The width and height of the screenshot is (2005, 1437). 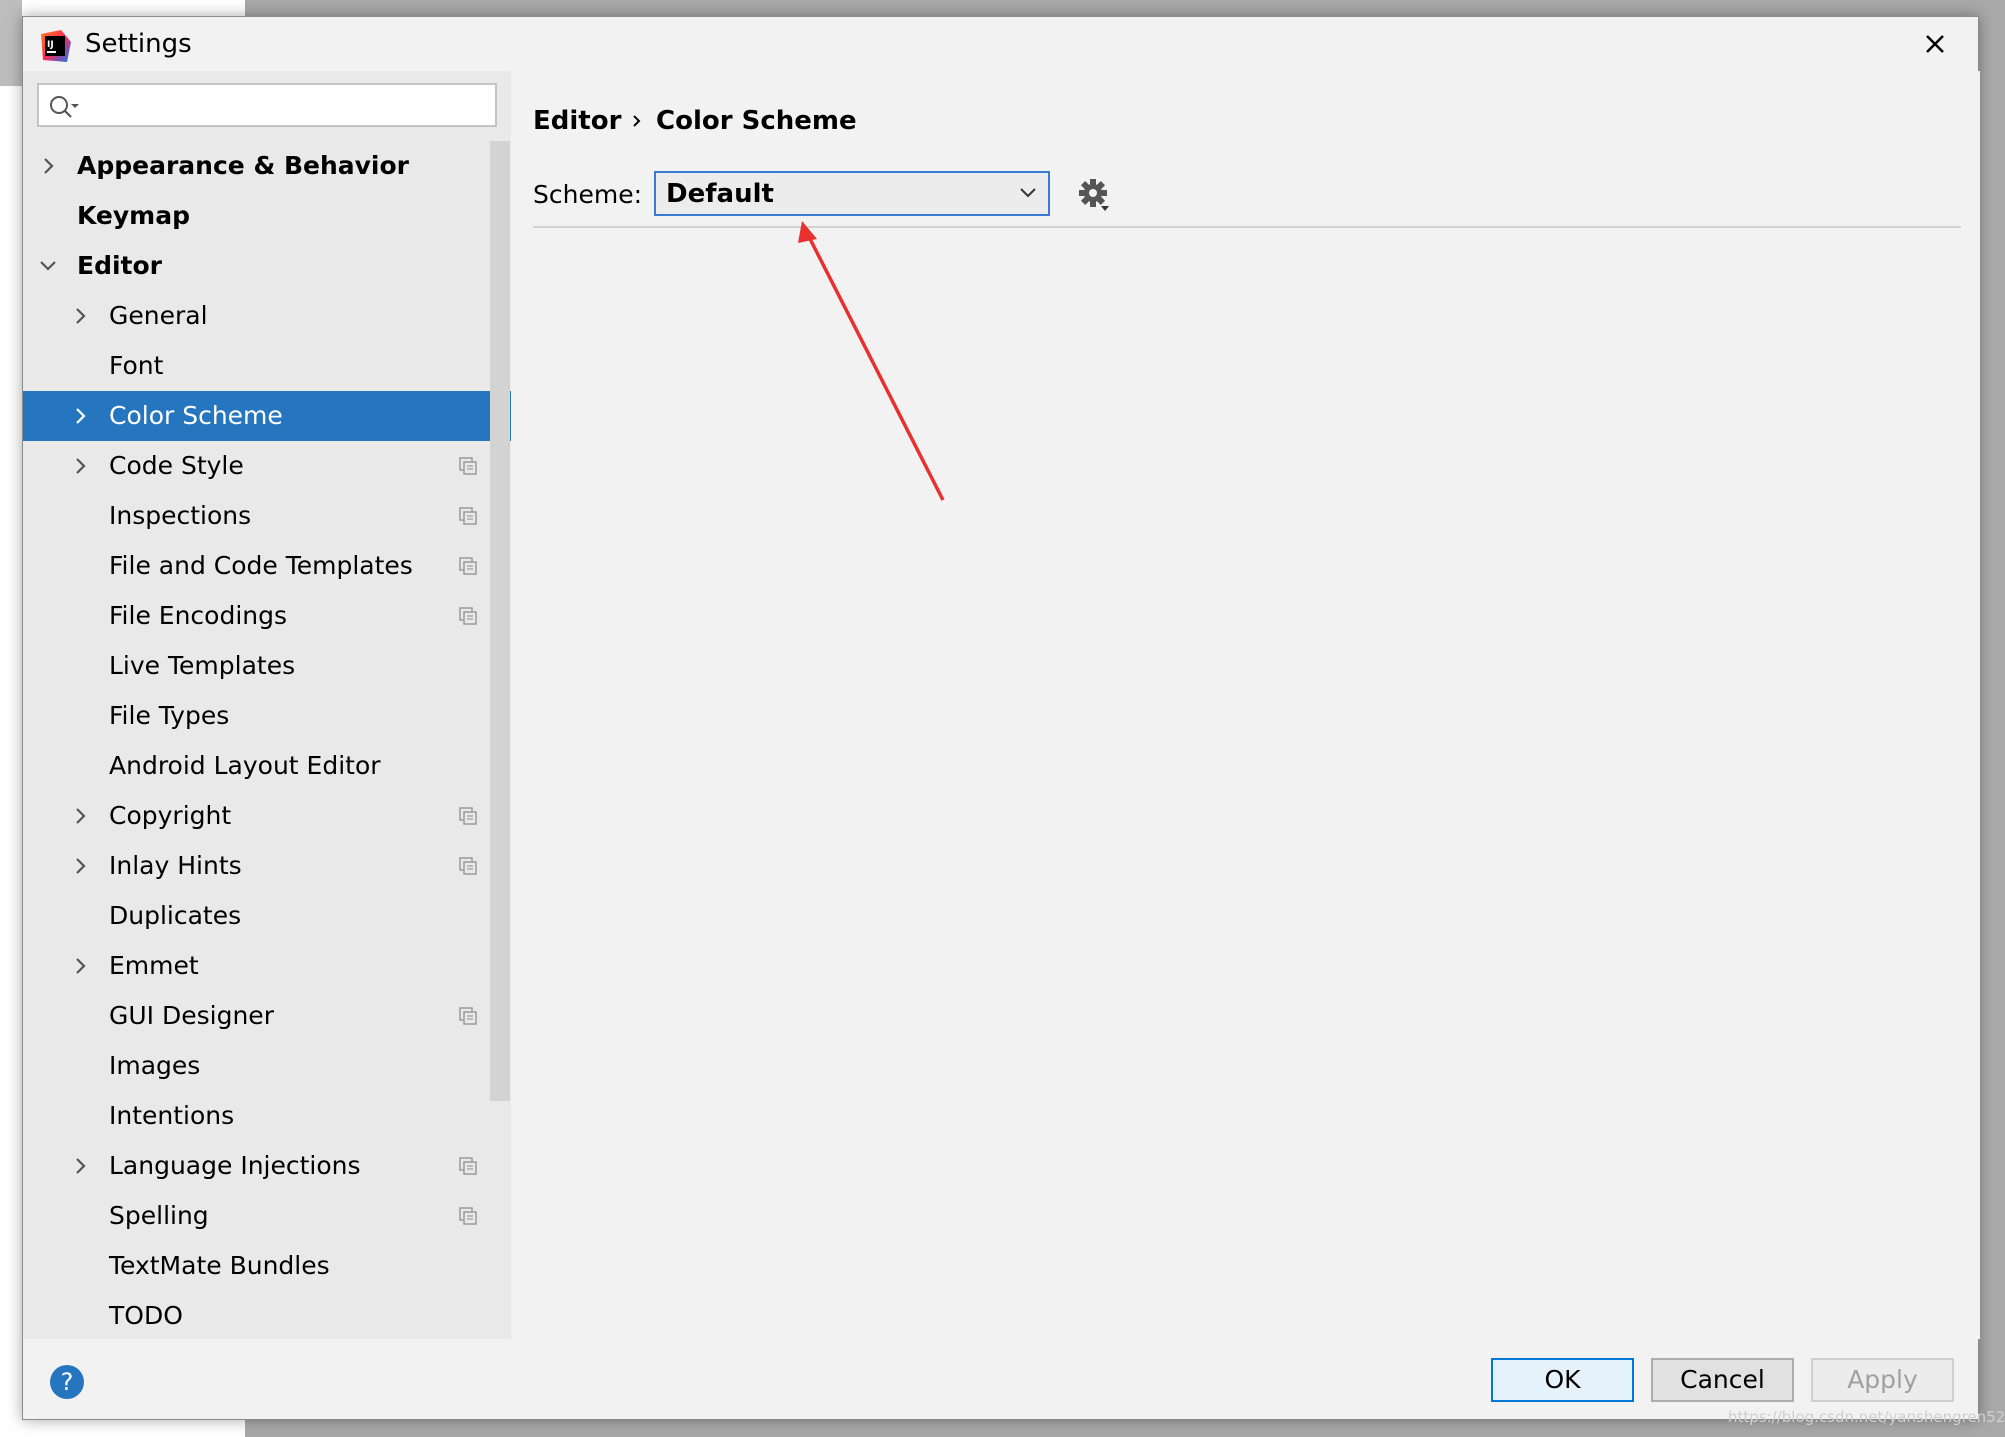 I want to click on tree-item-font: Font, so click(x=267, y=366).